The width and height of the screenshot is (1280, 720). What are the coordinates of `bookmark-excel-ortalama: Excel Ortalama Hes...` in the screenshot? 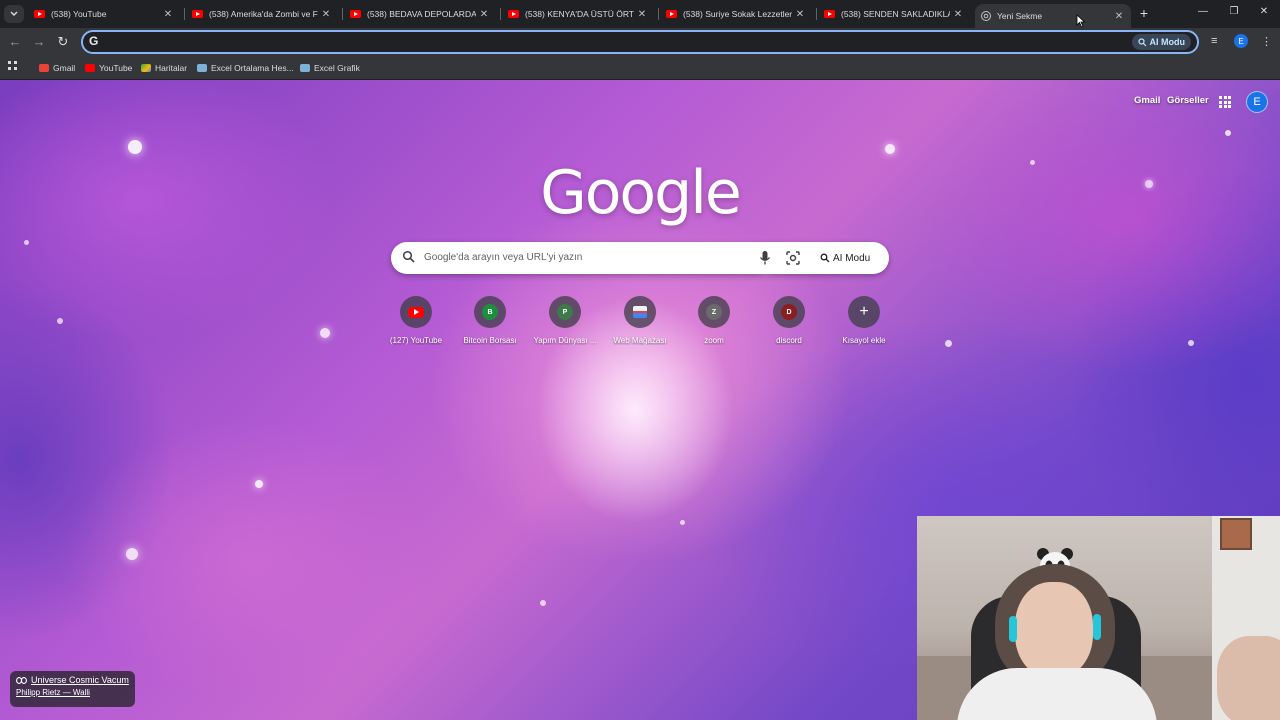 It's located at (245, 68).